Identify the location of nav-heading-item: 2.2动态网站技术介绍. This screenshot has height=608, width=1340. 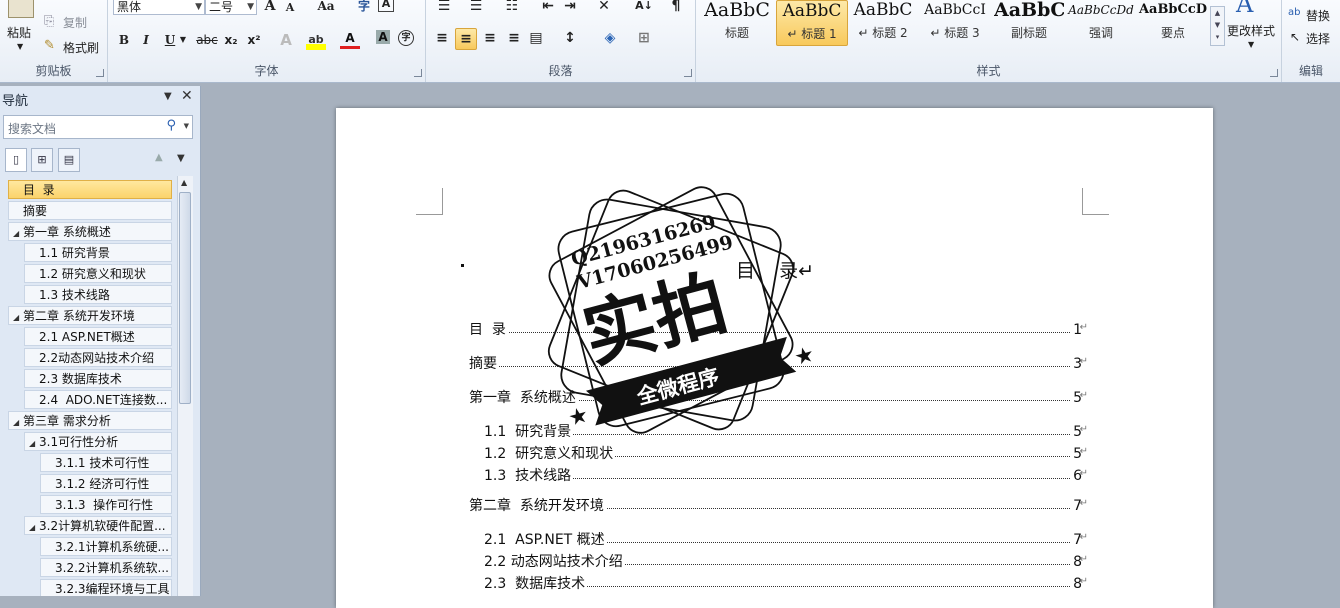
(98, 357).